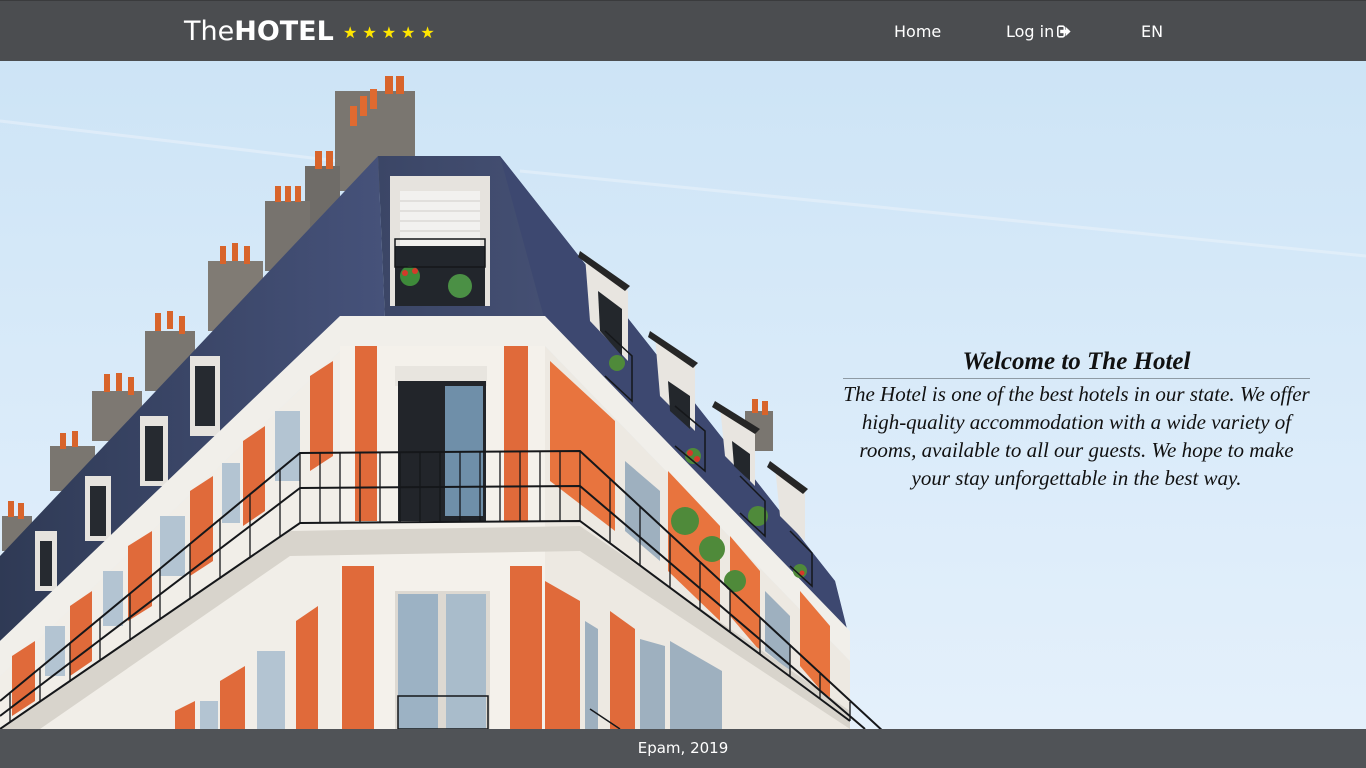  Describe the element at coordinates (1064, 33) in the screenshot. I see `sign-in-icon` at that location.